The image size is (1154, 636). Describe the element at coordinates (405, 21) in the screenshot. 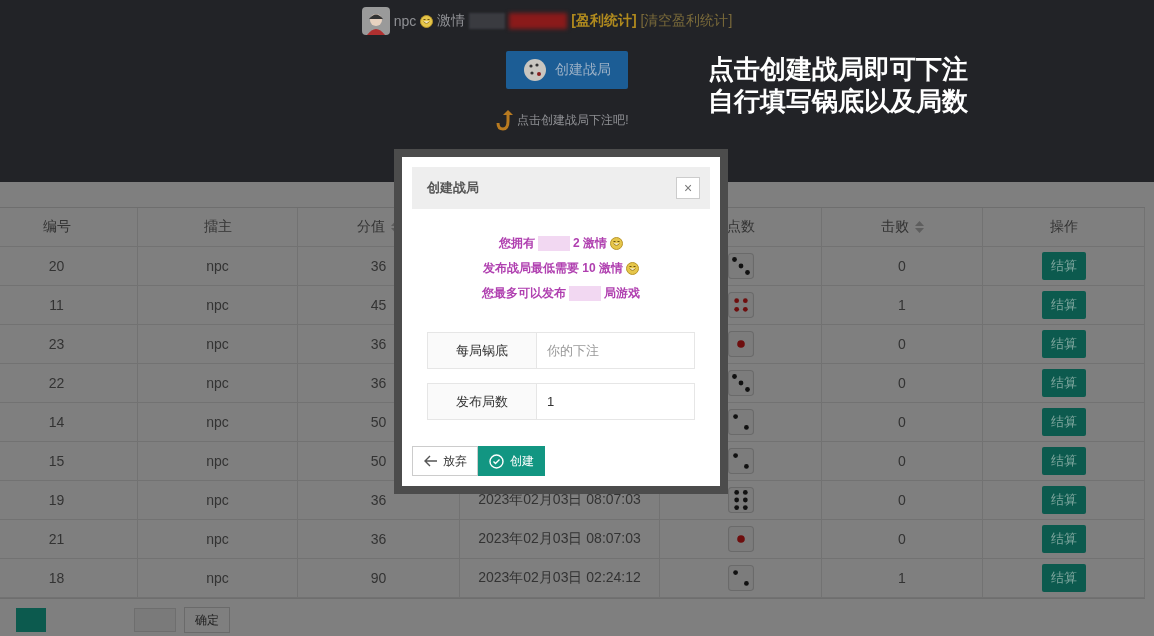

I see `username: npc` at that location.